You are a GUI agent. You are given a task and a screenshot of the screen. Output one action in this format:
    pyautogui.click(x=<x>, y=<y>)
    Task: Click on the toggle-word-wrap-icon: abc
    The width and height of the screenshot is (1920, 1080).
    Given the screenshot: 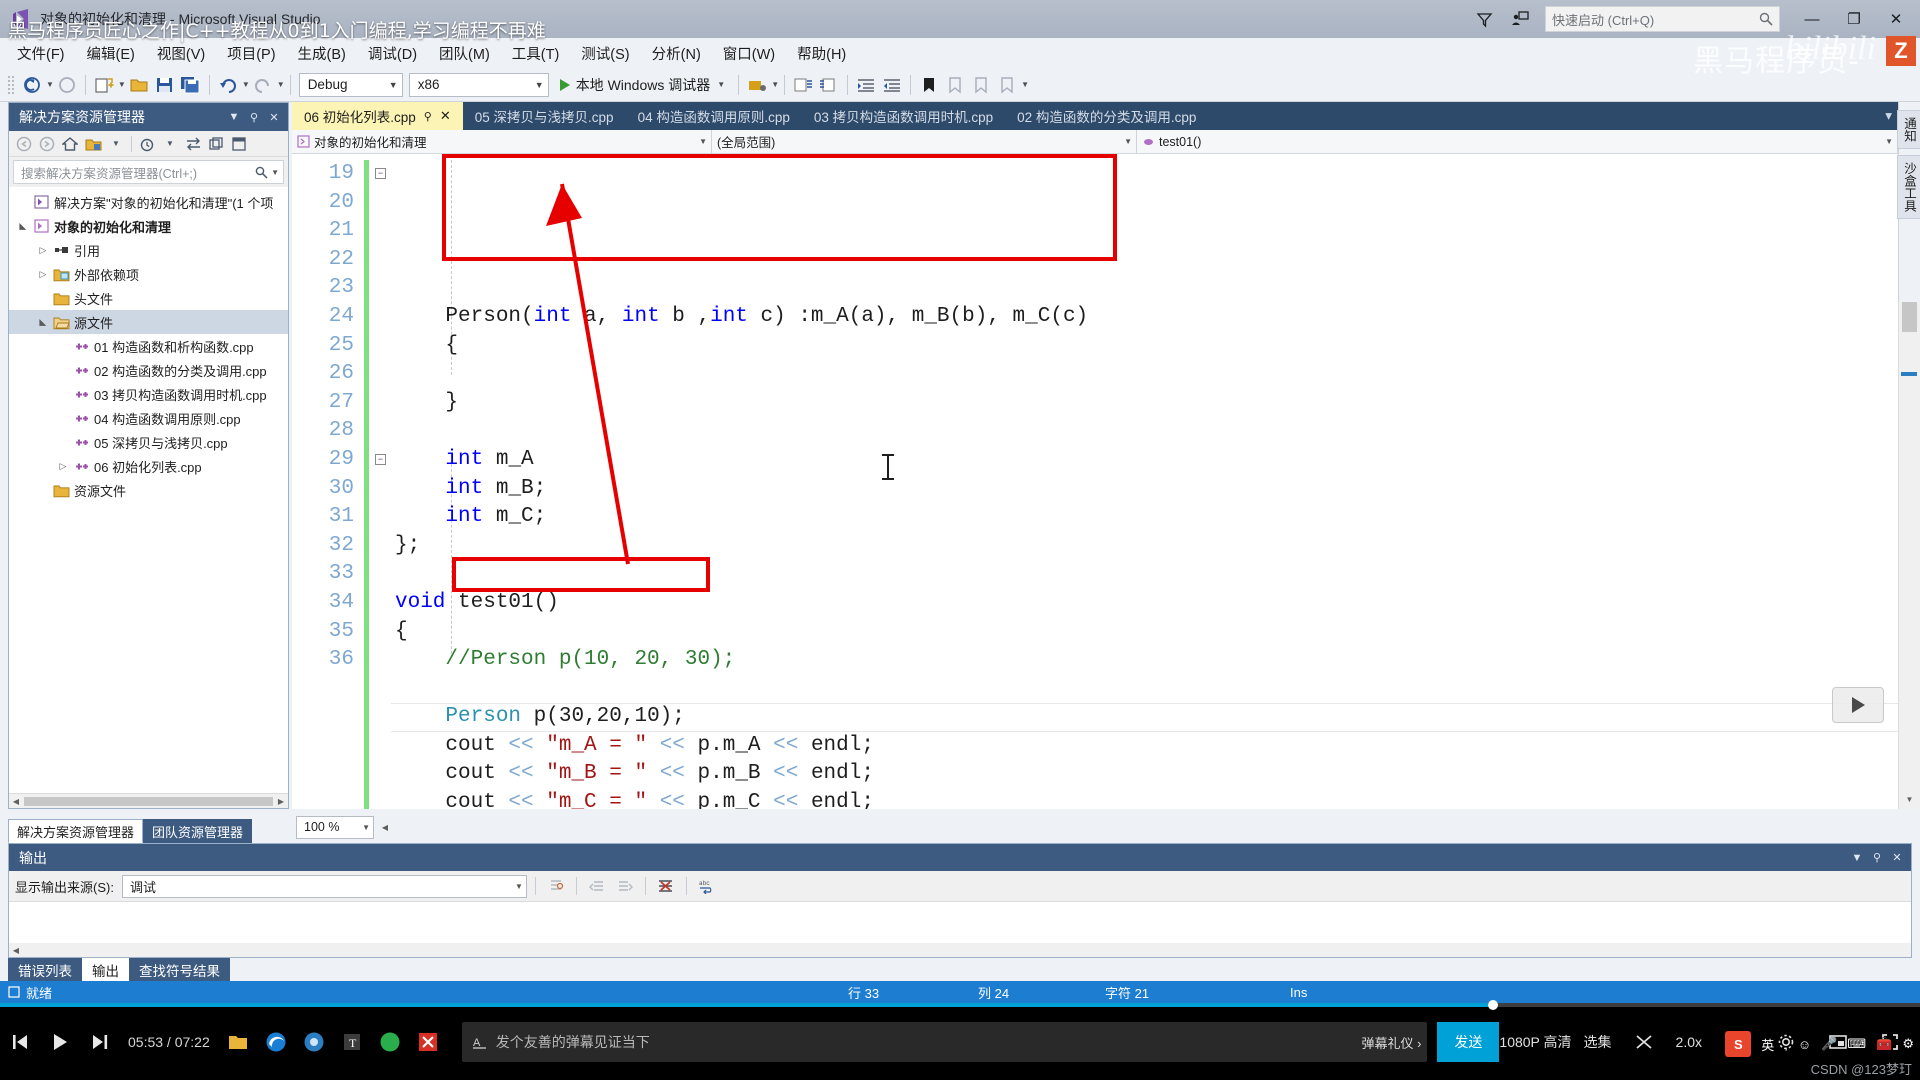 What is the action you would take?
    pyautogui.click(x=707, y=886)
    